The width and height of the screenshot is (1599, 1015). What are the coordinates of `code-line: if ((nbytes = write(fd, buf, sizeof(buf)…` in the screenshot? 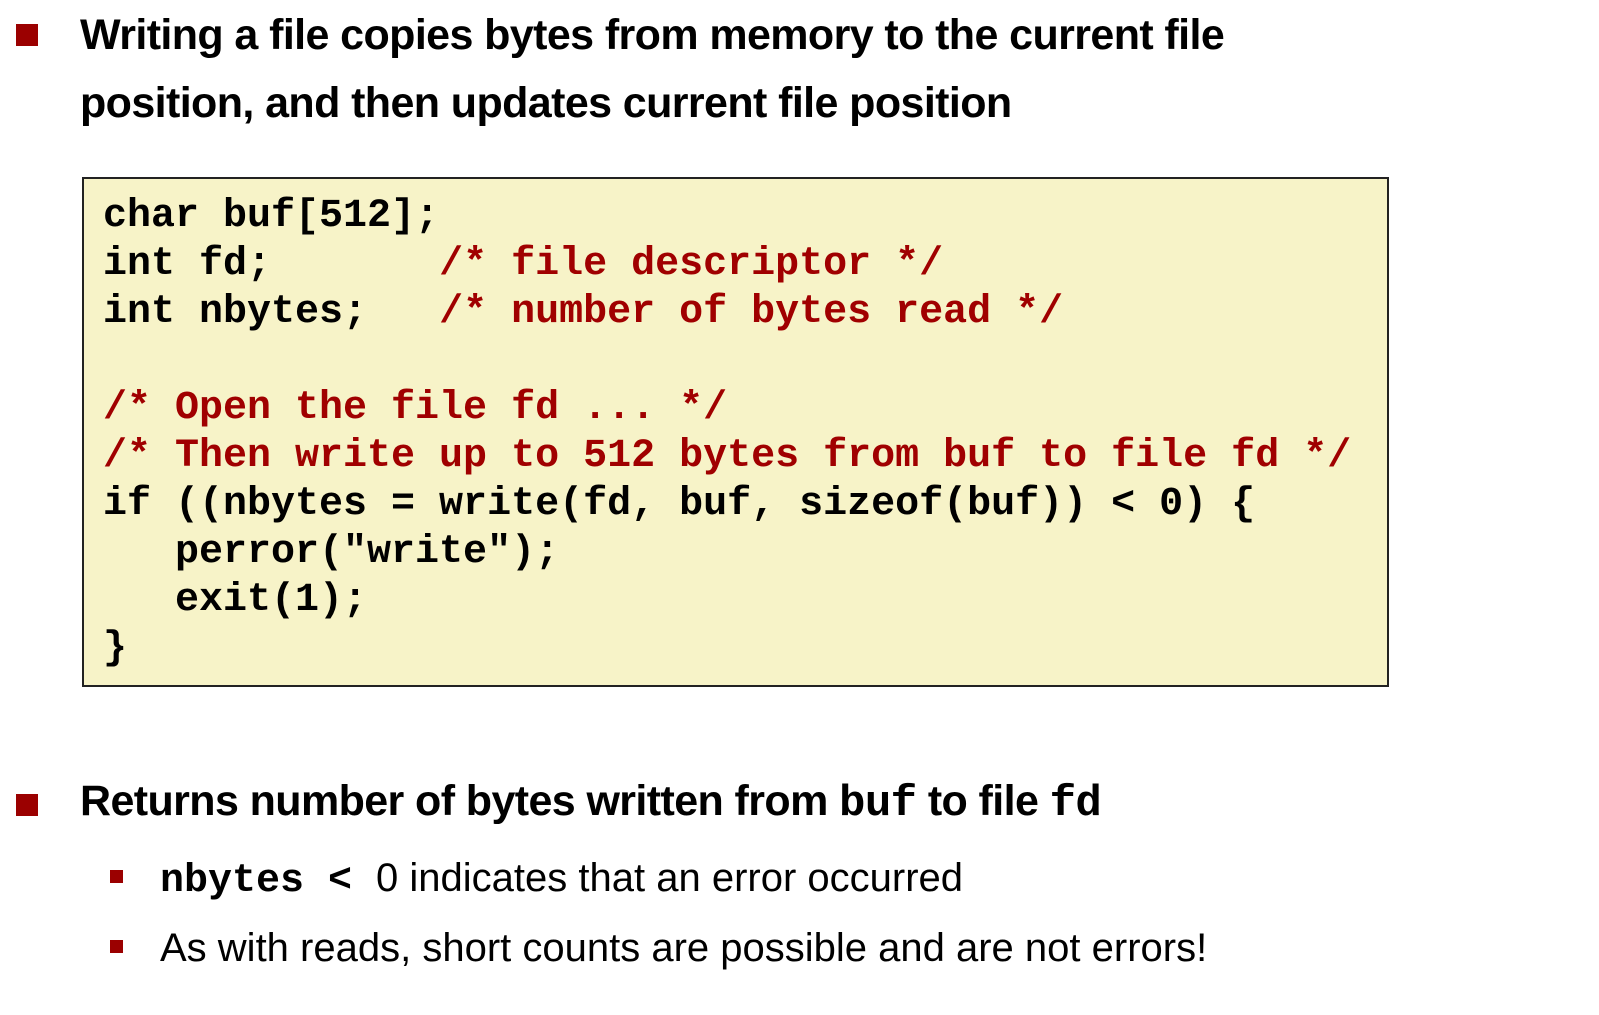 It's located at (727, 505).